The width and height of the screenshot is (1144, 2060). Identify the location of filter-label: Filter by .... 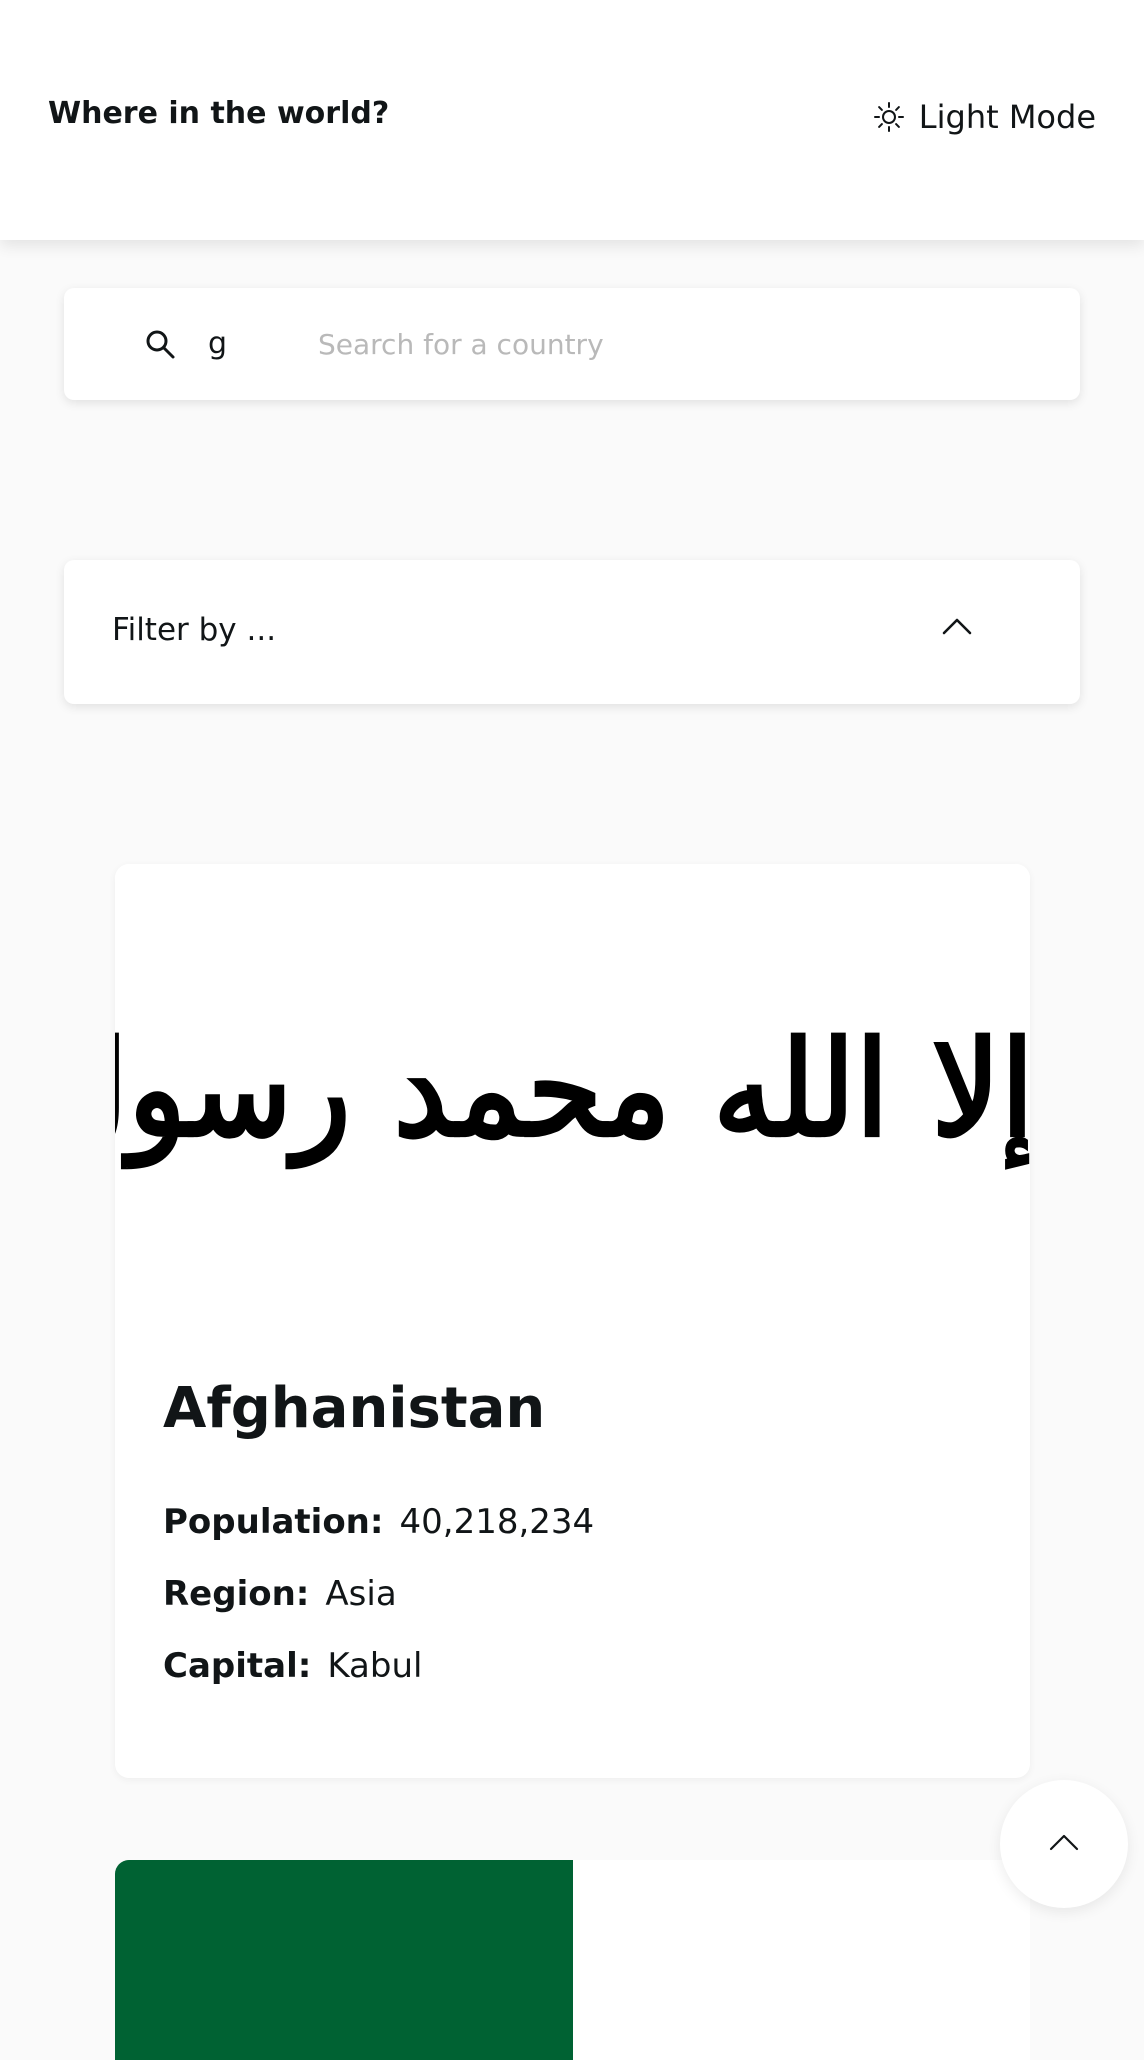
(194, 630).